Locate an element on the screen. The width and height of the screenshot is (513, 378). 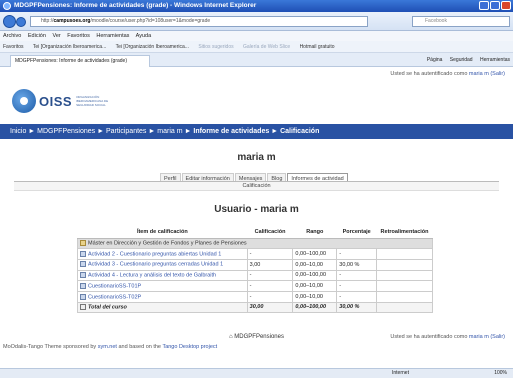
window-controls is located at coordinates (495, 5).